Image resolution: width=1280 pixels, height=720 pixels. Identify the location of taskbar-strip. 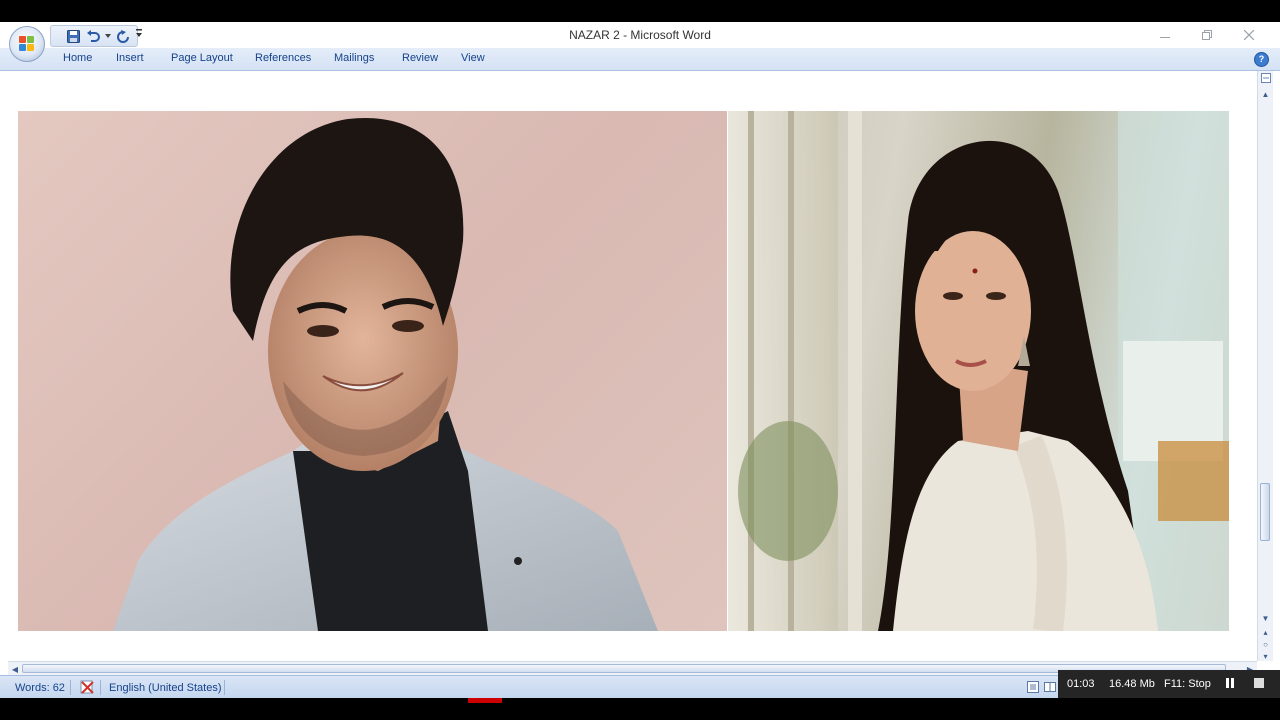
(640, 709).